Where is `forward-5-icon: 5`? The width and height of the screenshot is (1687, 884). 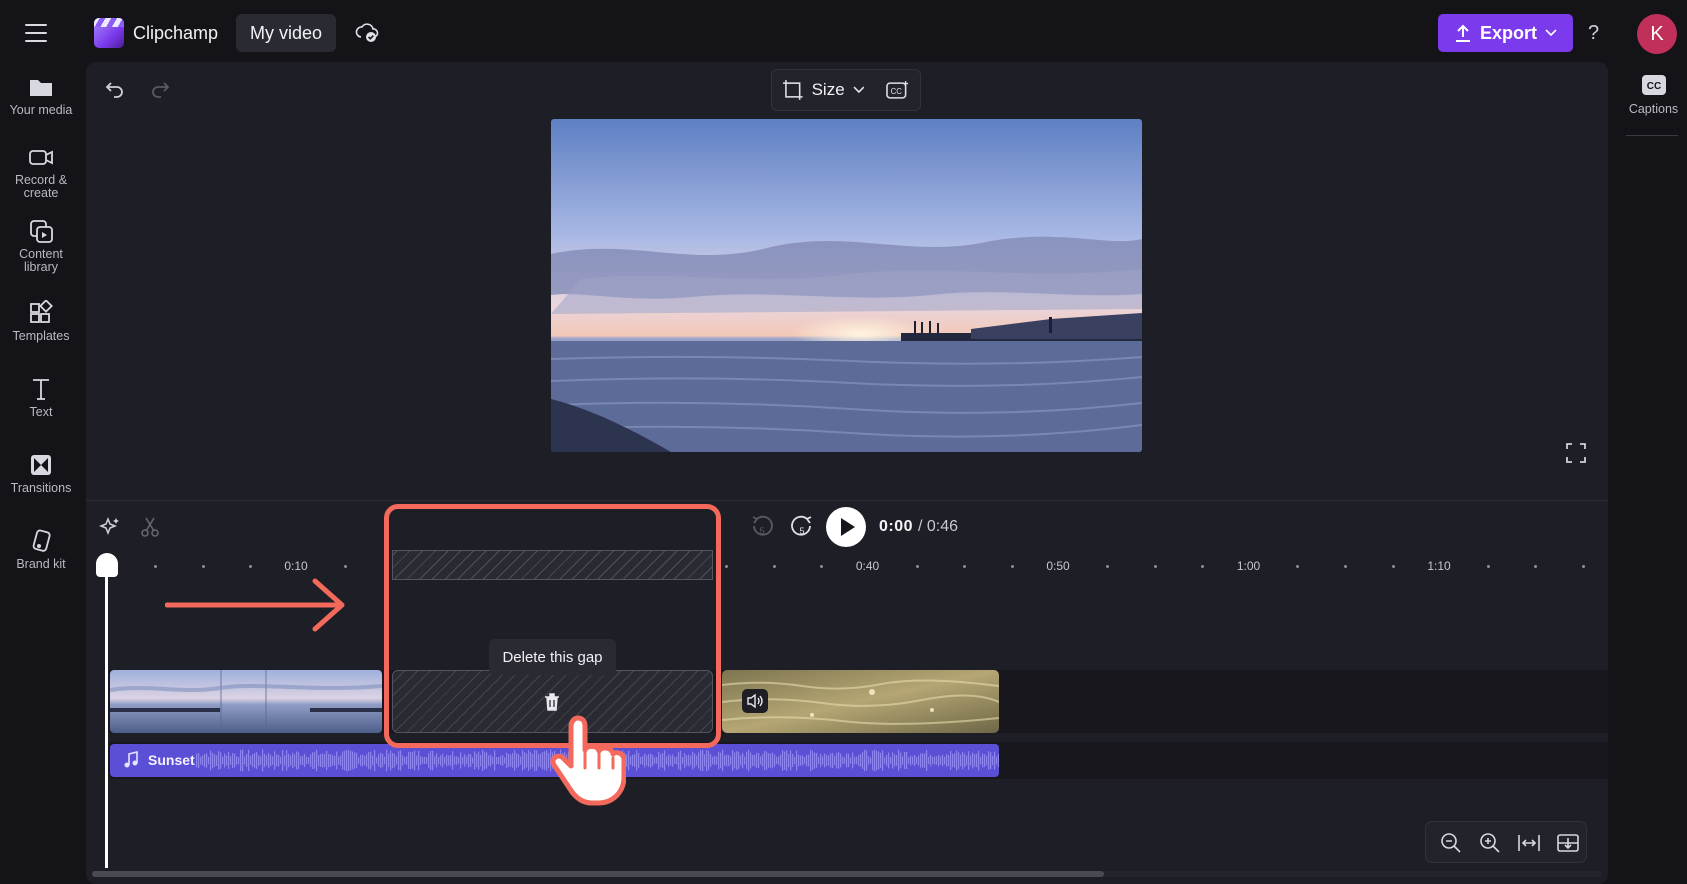 forward-5-icon: 5 is located at coordinates (802, 527).